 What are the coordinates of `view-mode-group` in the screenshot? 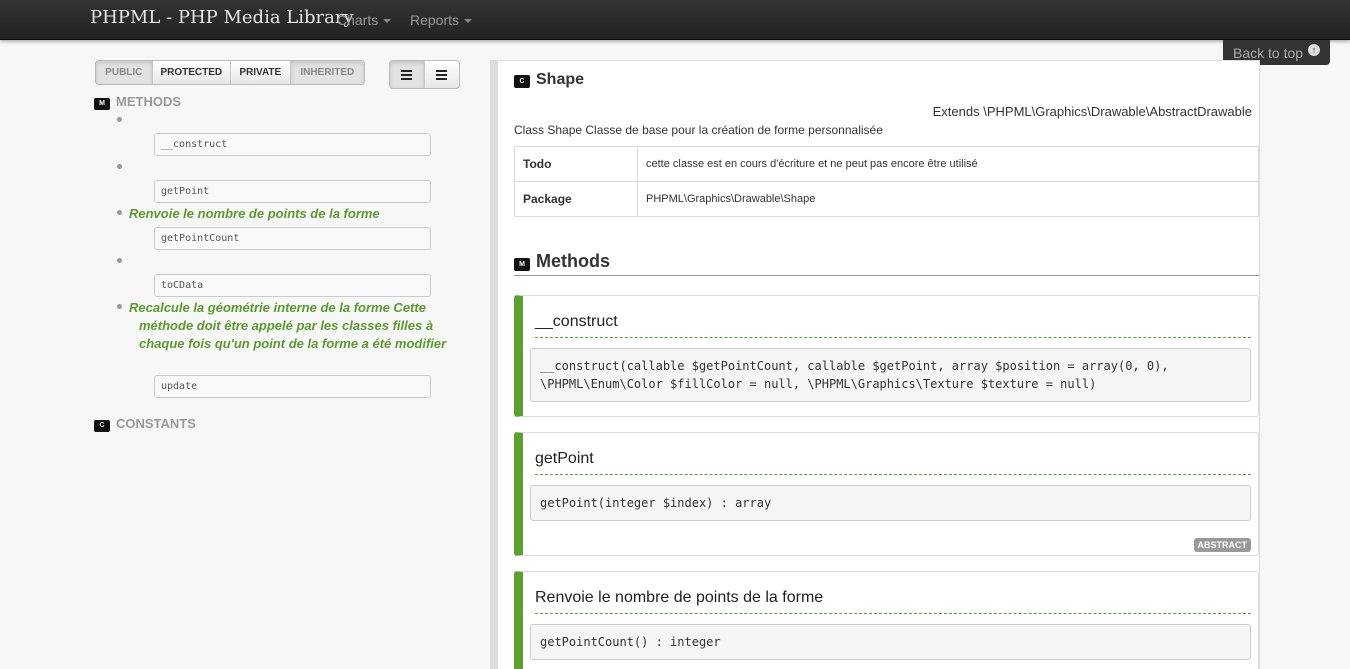 It's located at (424, 74).